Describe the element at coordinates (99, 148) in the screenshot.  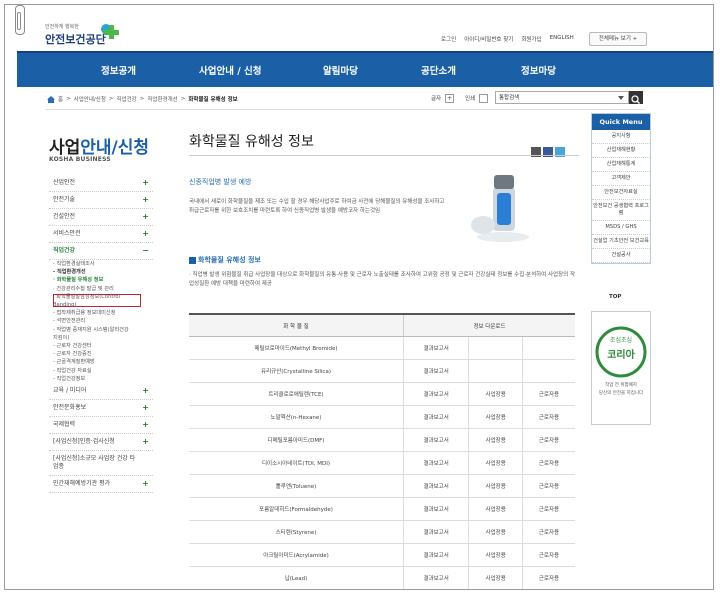
I see `sidebar-title: 사업안내/신청` at that location.